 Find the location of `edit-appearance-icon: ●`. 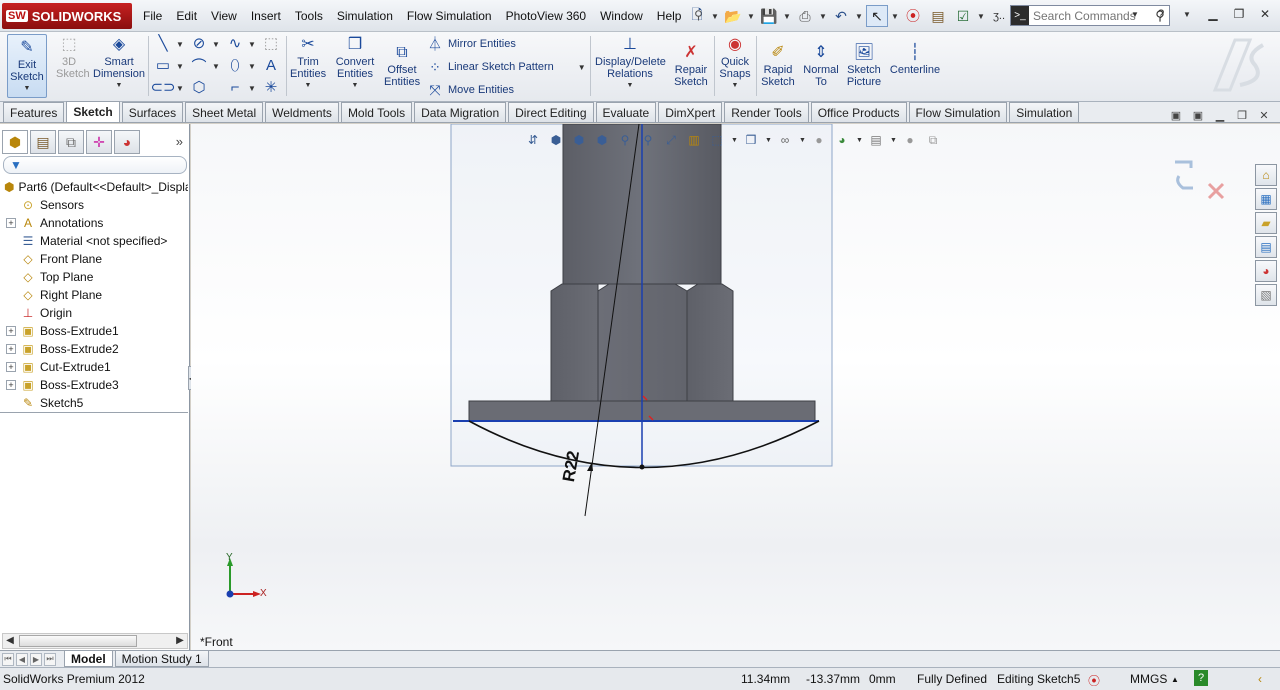

edit-appearance-icon: ● is located at coordinates (819, 140).